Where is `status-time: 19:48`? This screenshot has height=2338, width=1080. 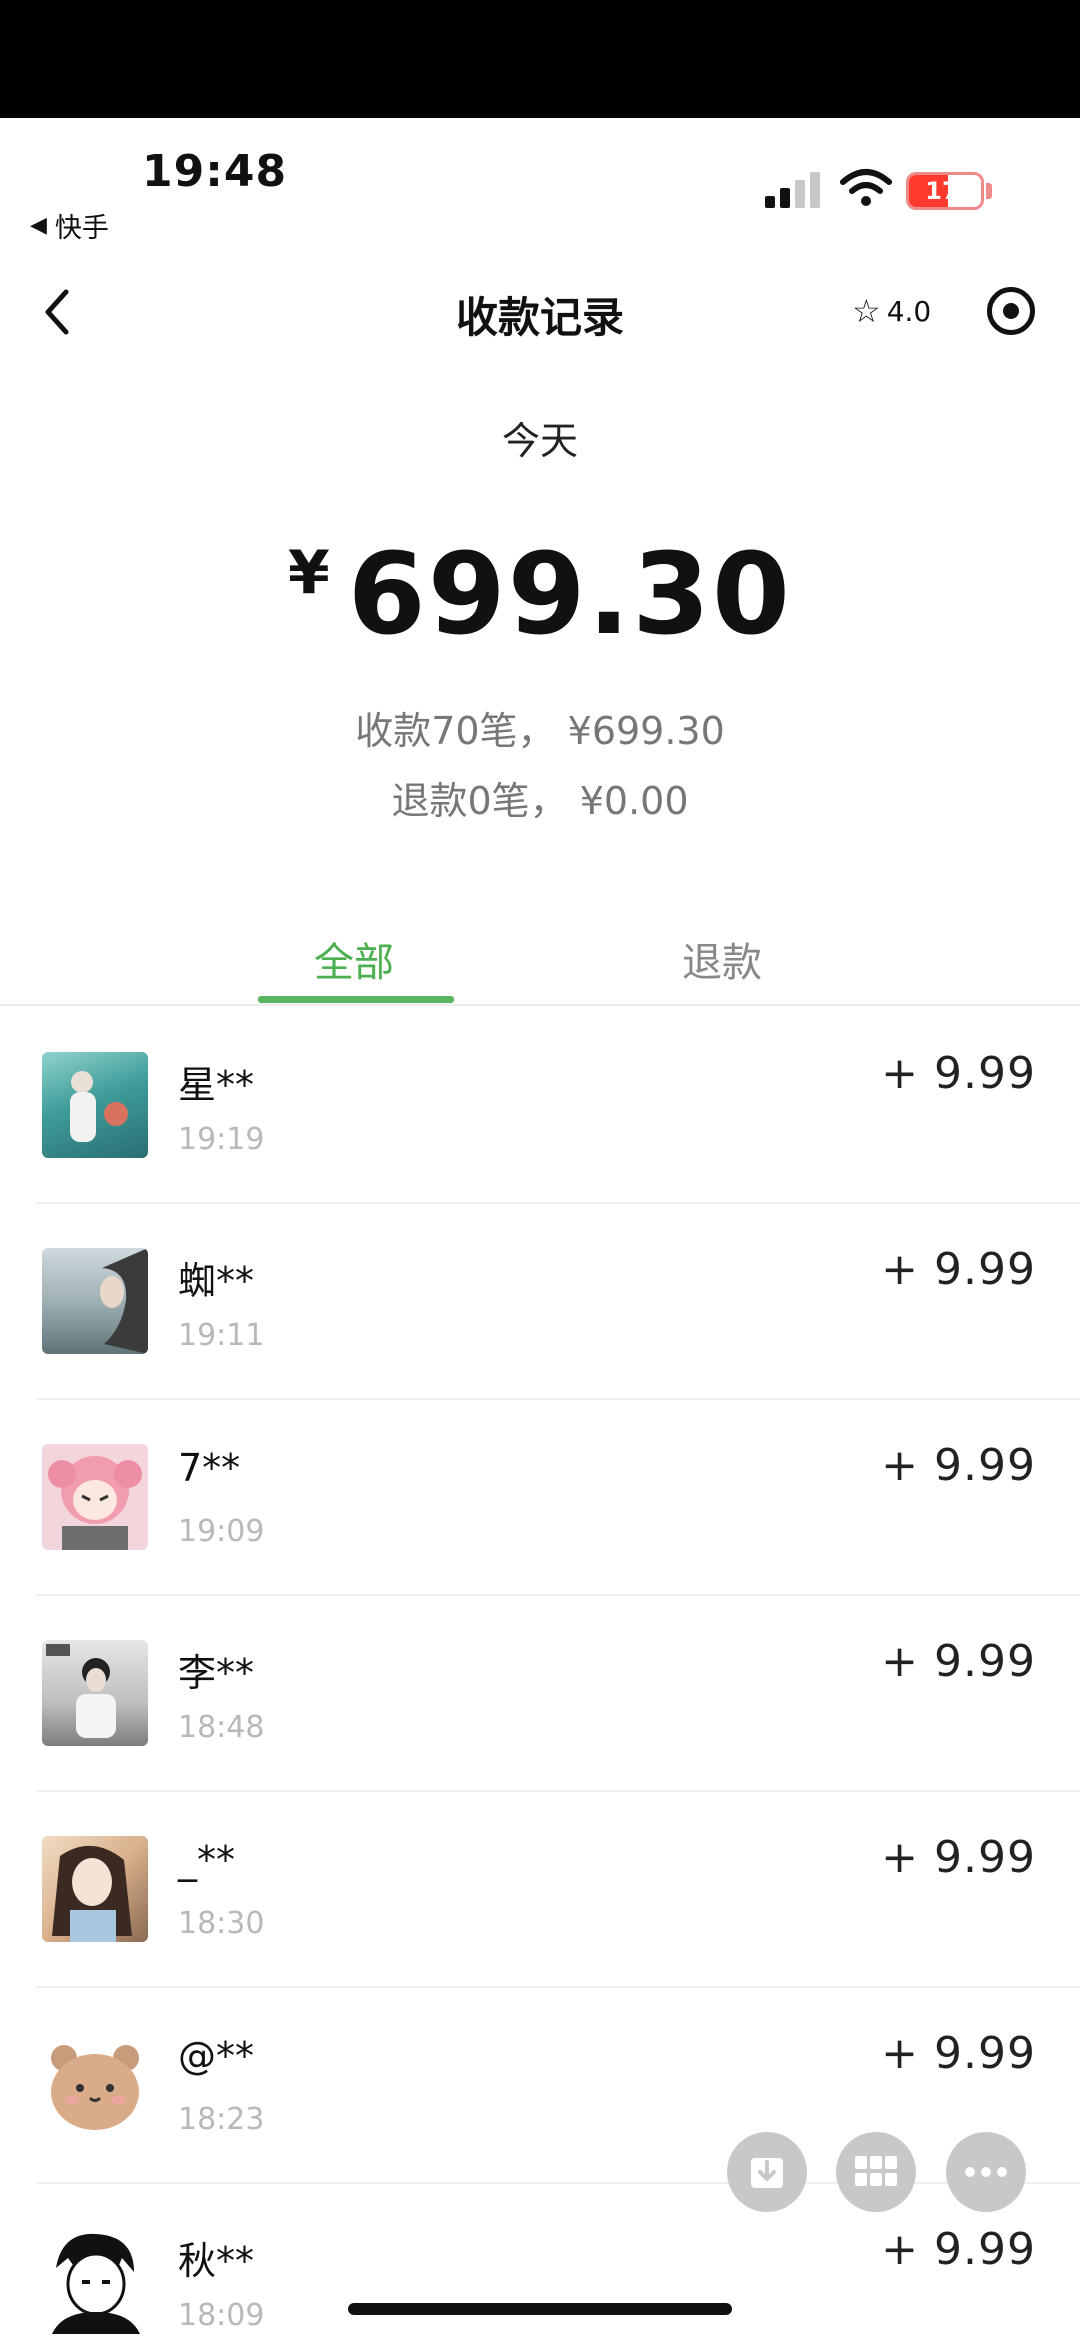 status-time: 19:48 is located at coordinates (215, 171).